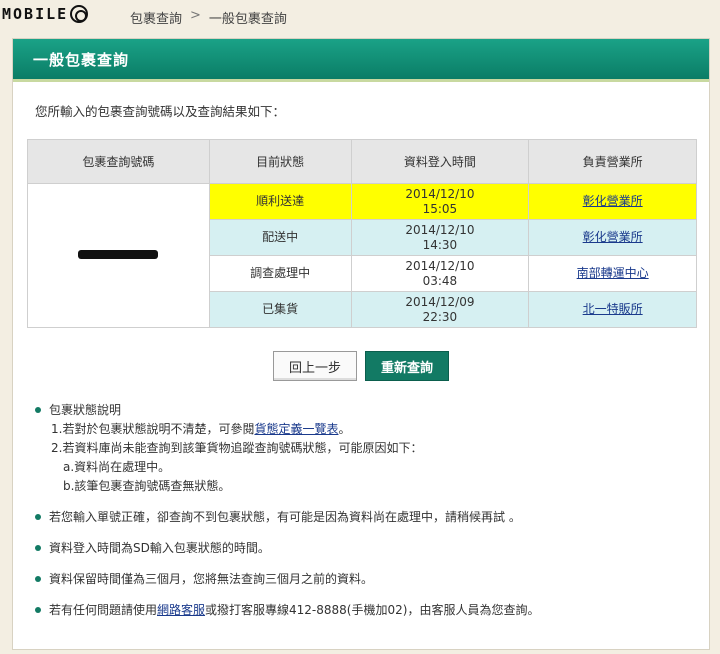 The height and width of the screenshot is (654, 720). I want to click on note-subitem: b.該筆包裹查詢號碼查無狀態。, so click(147, 486).